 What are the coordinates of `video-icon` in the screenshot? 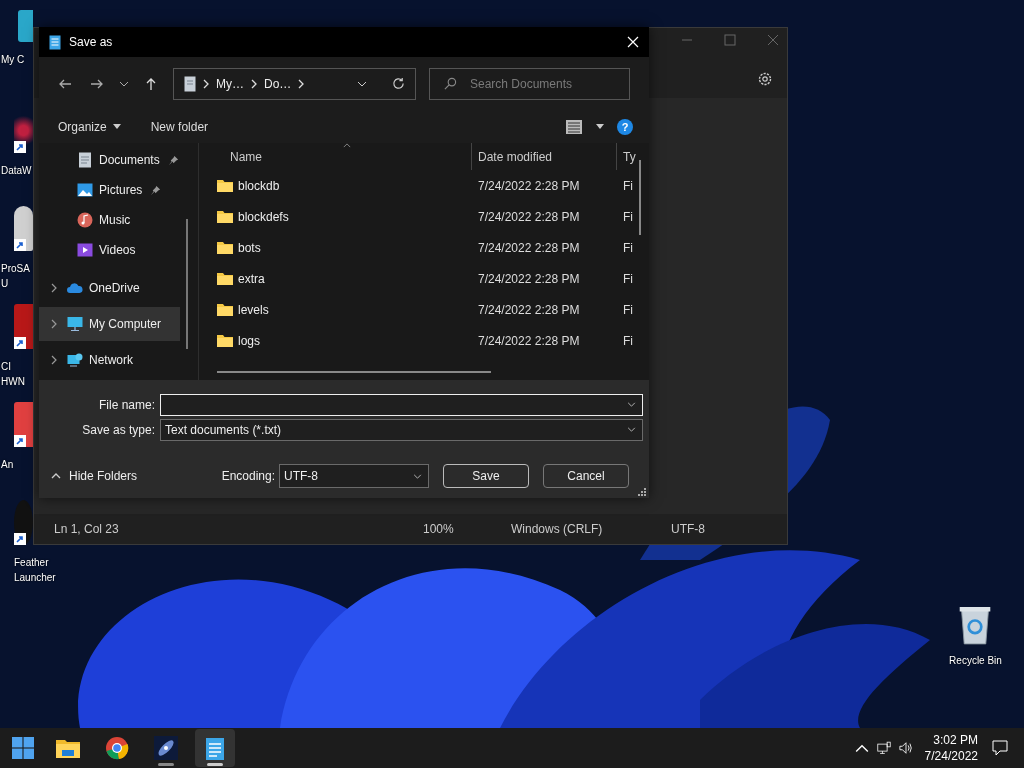 It's located at (85, 250).